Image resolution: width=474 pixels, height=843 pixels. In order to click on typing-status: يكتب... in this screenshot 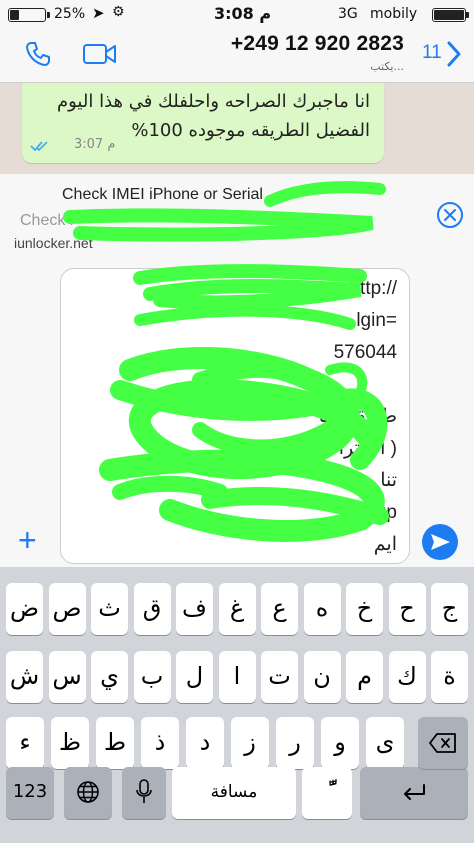, I will do `click(387, 66)`.